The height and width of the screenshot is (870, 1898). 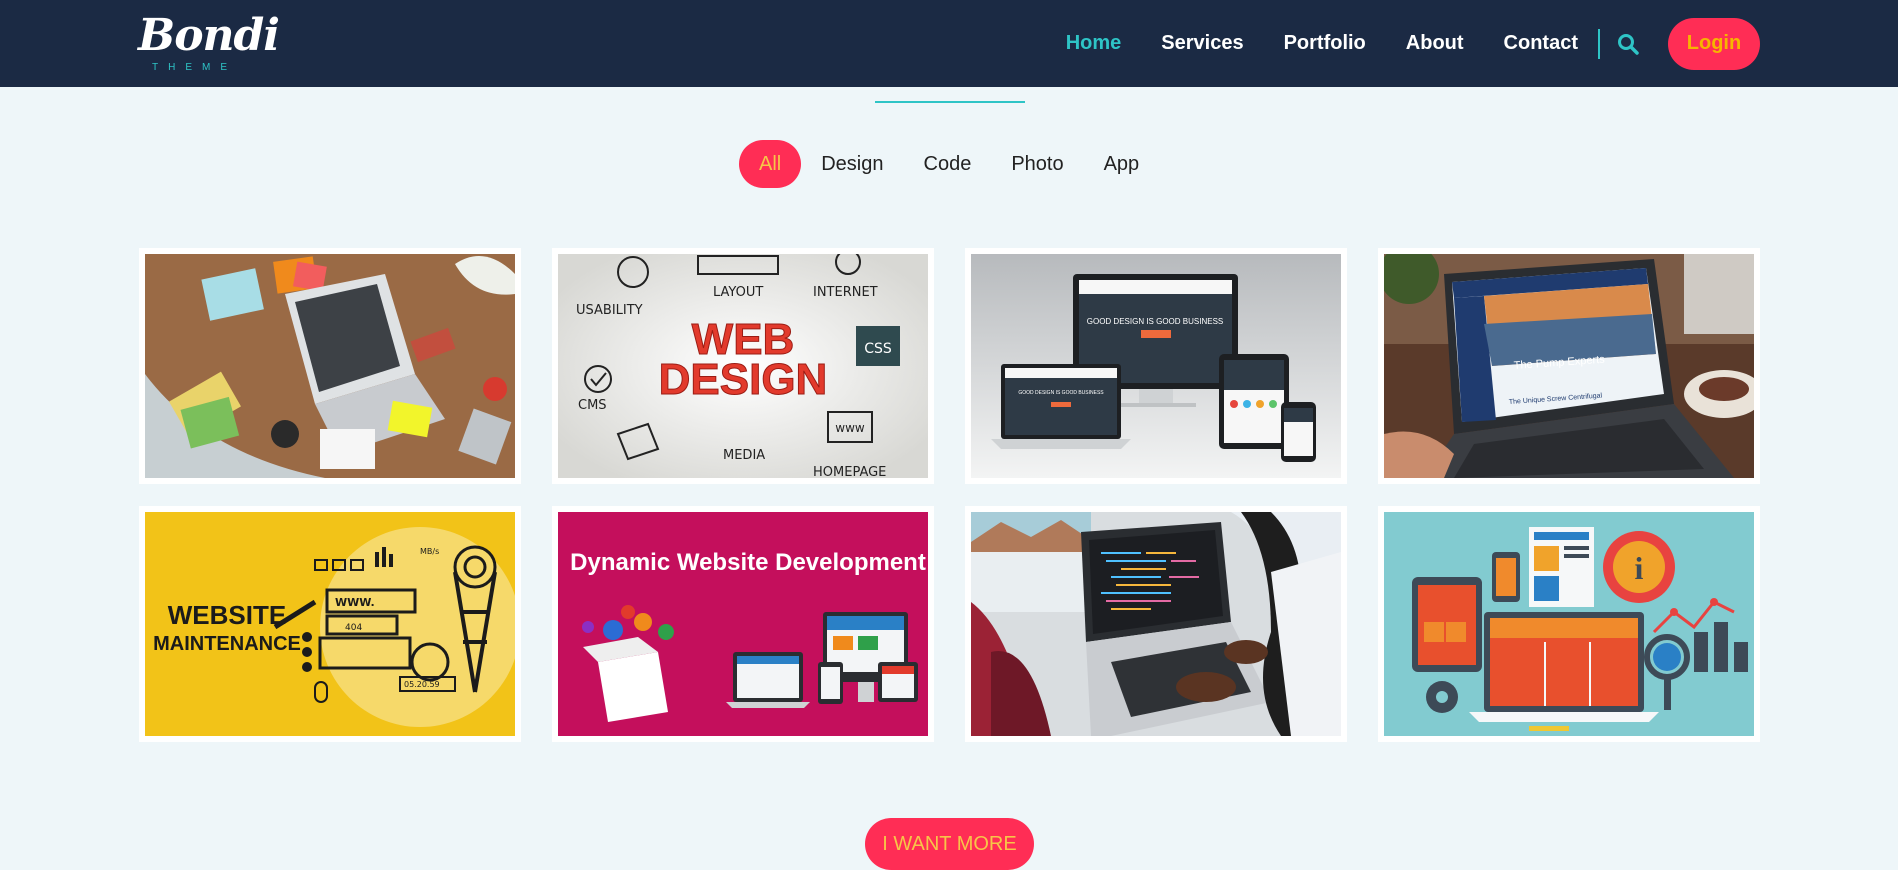 I want to click on portfolio-item: i, so click(x=1569, y=624).